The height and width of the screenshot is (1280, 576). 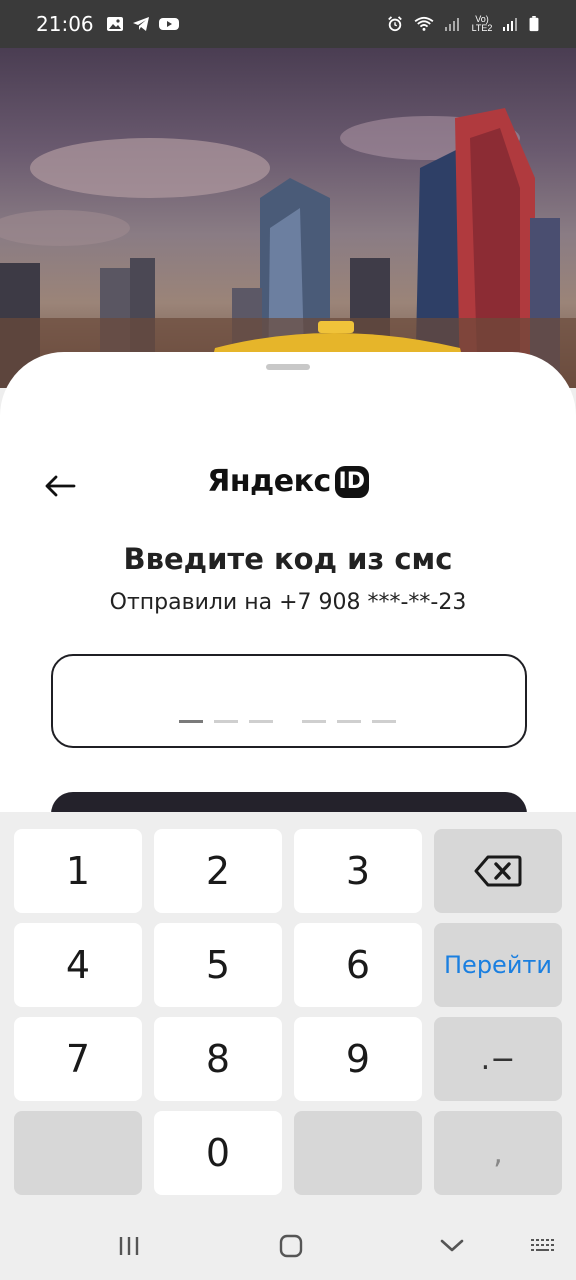 What do you see at coordinates (288, 602) in the screenshot?
I see `page-subtitle: Отправили на +7 908 ***-**-23` at bounding box center [288, 602].